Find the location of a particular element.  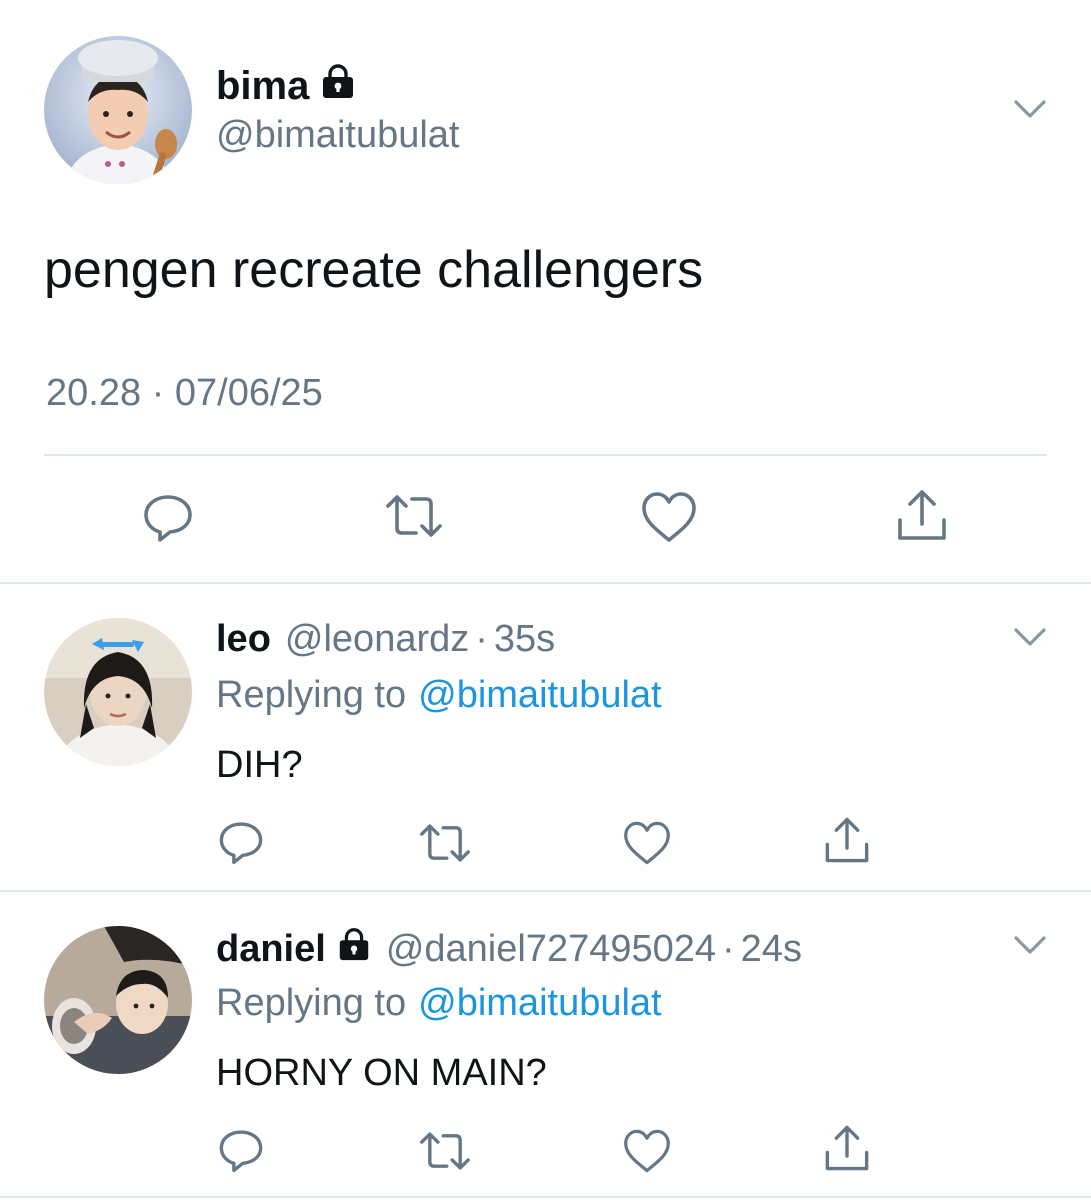

reply-text: DIH? is located at coordinates (259, 765).